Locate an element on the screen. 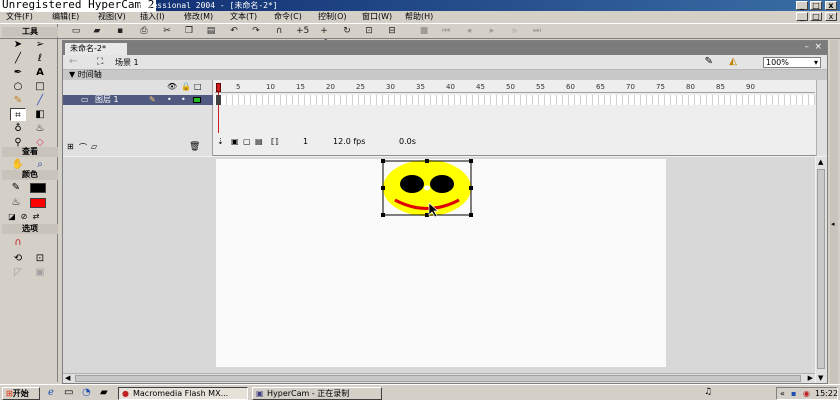  quicklaunch-ie-icon: ℯ is located at coordinates (51, 392).